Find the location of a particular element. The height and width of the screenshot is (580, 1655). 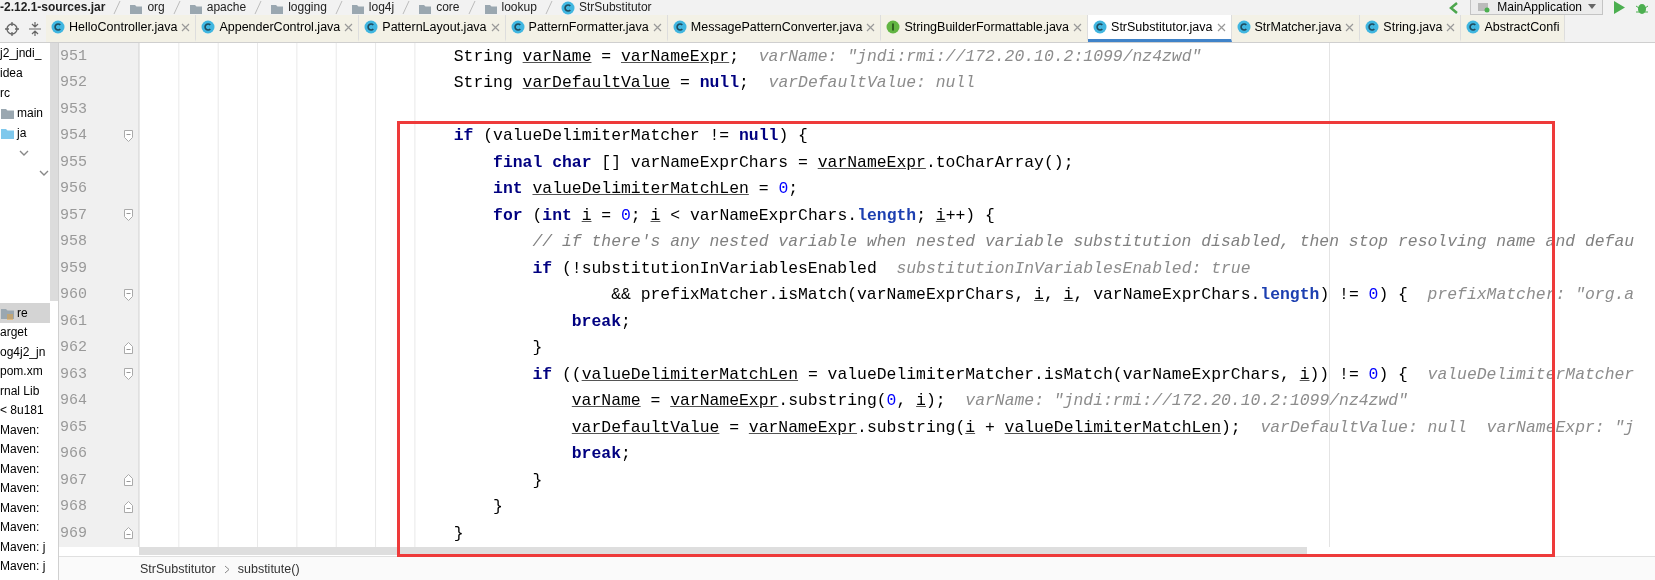

folder-icon is located at coordinates (7, 113).